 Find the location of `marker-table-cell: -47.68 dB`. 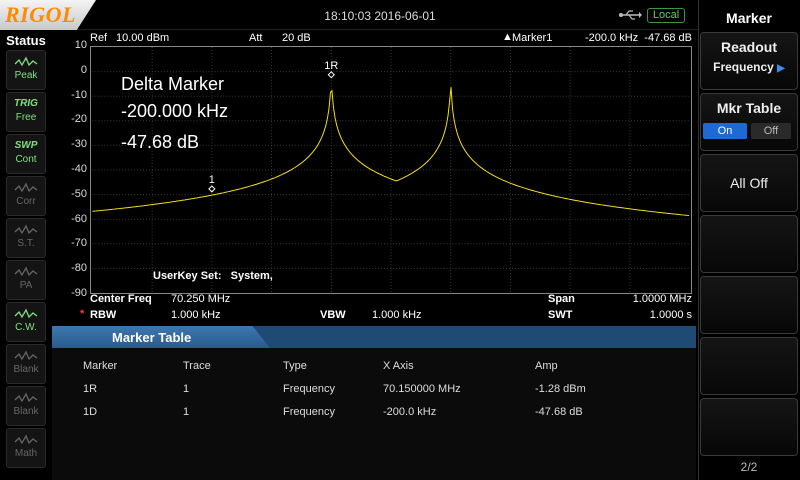

marker-table-cell: -47.68 dB is located at coordinates (559, 412).